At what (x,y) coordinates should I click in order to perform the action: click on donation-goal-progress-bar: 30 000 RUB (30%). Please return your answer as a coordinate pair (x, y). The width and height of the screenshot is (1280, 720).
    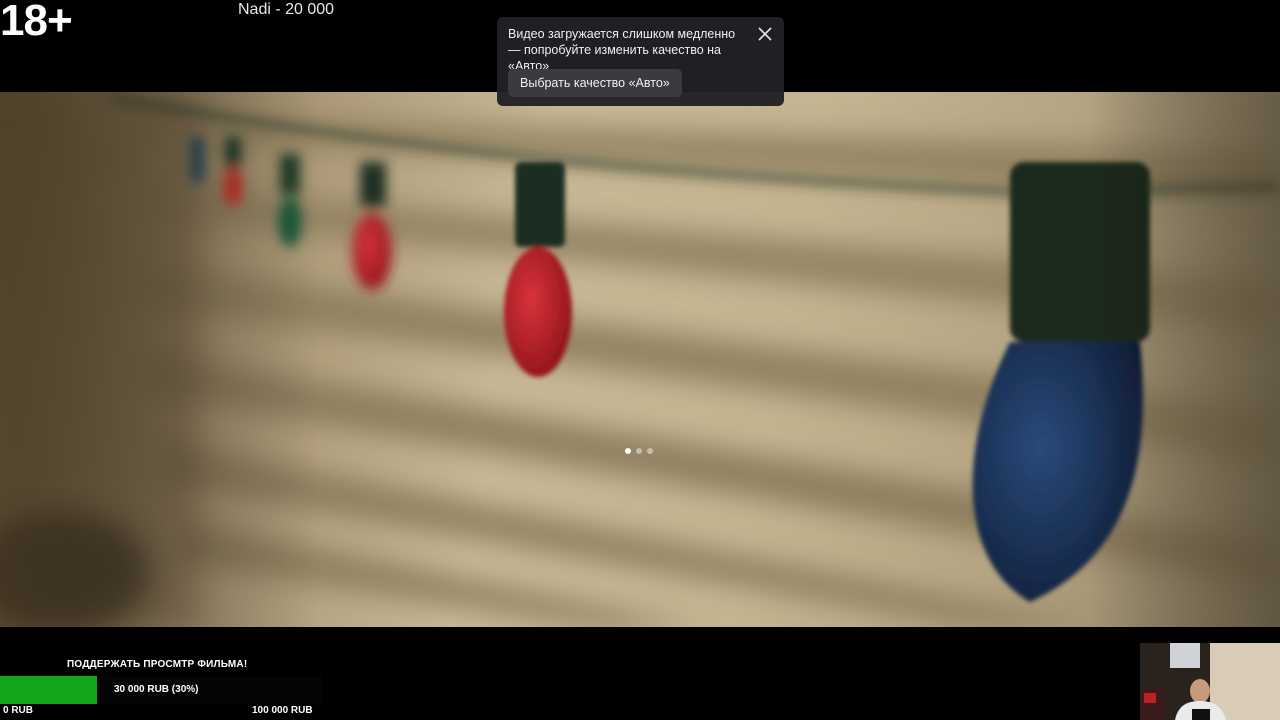
    Looking at the image, I should click on (161, 690).